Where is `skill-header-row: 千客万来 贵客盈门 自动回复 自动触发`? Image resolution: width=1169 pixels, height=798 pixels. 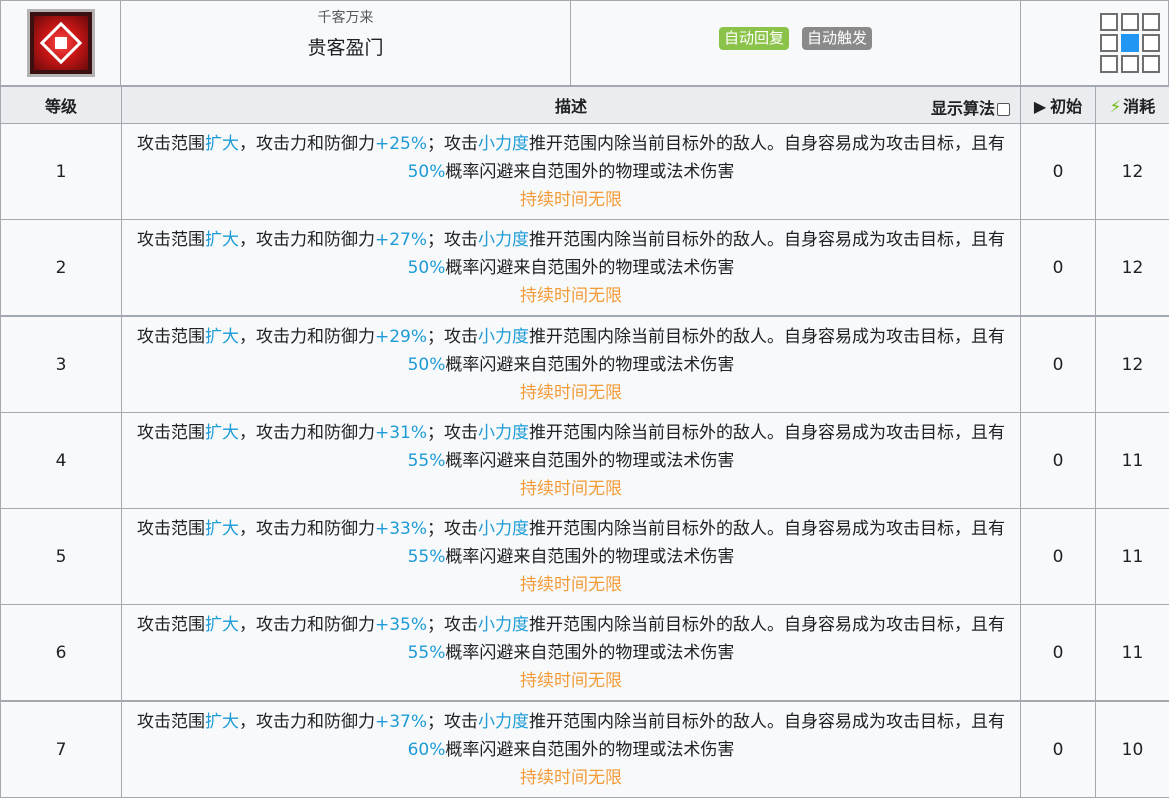 skill-header-row: 千客万来 贵客盈门 自动回复 自动触发 is located at coordinates (585, 43).